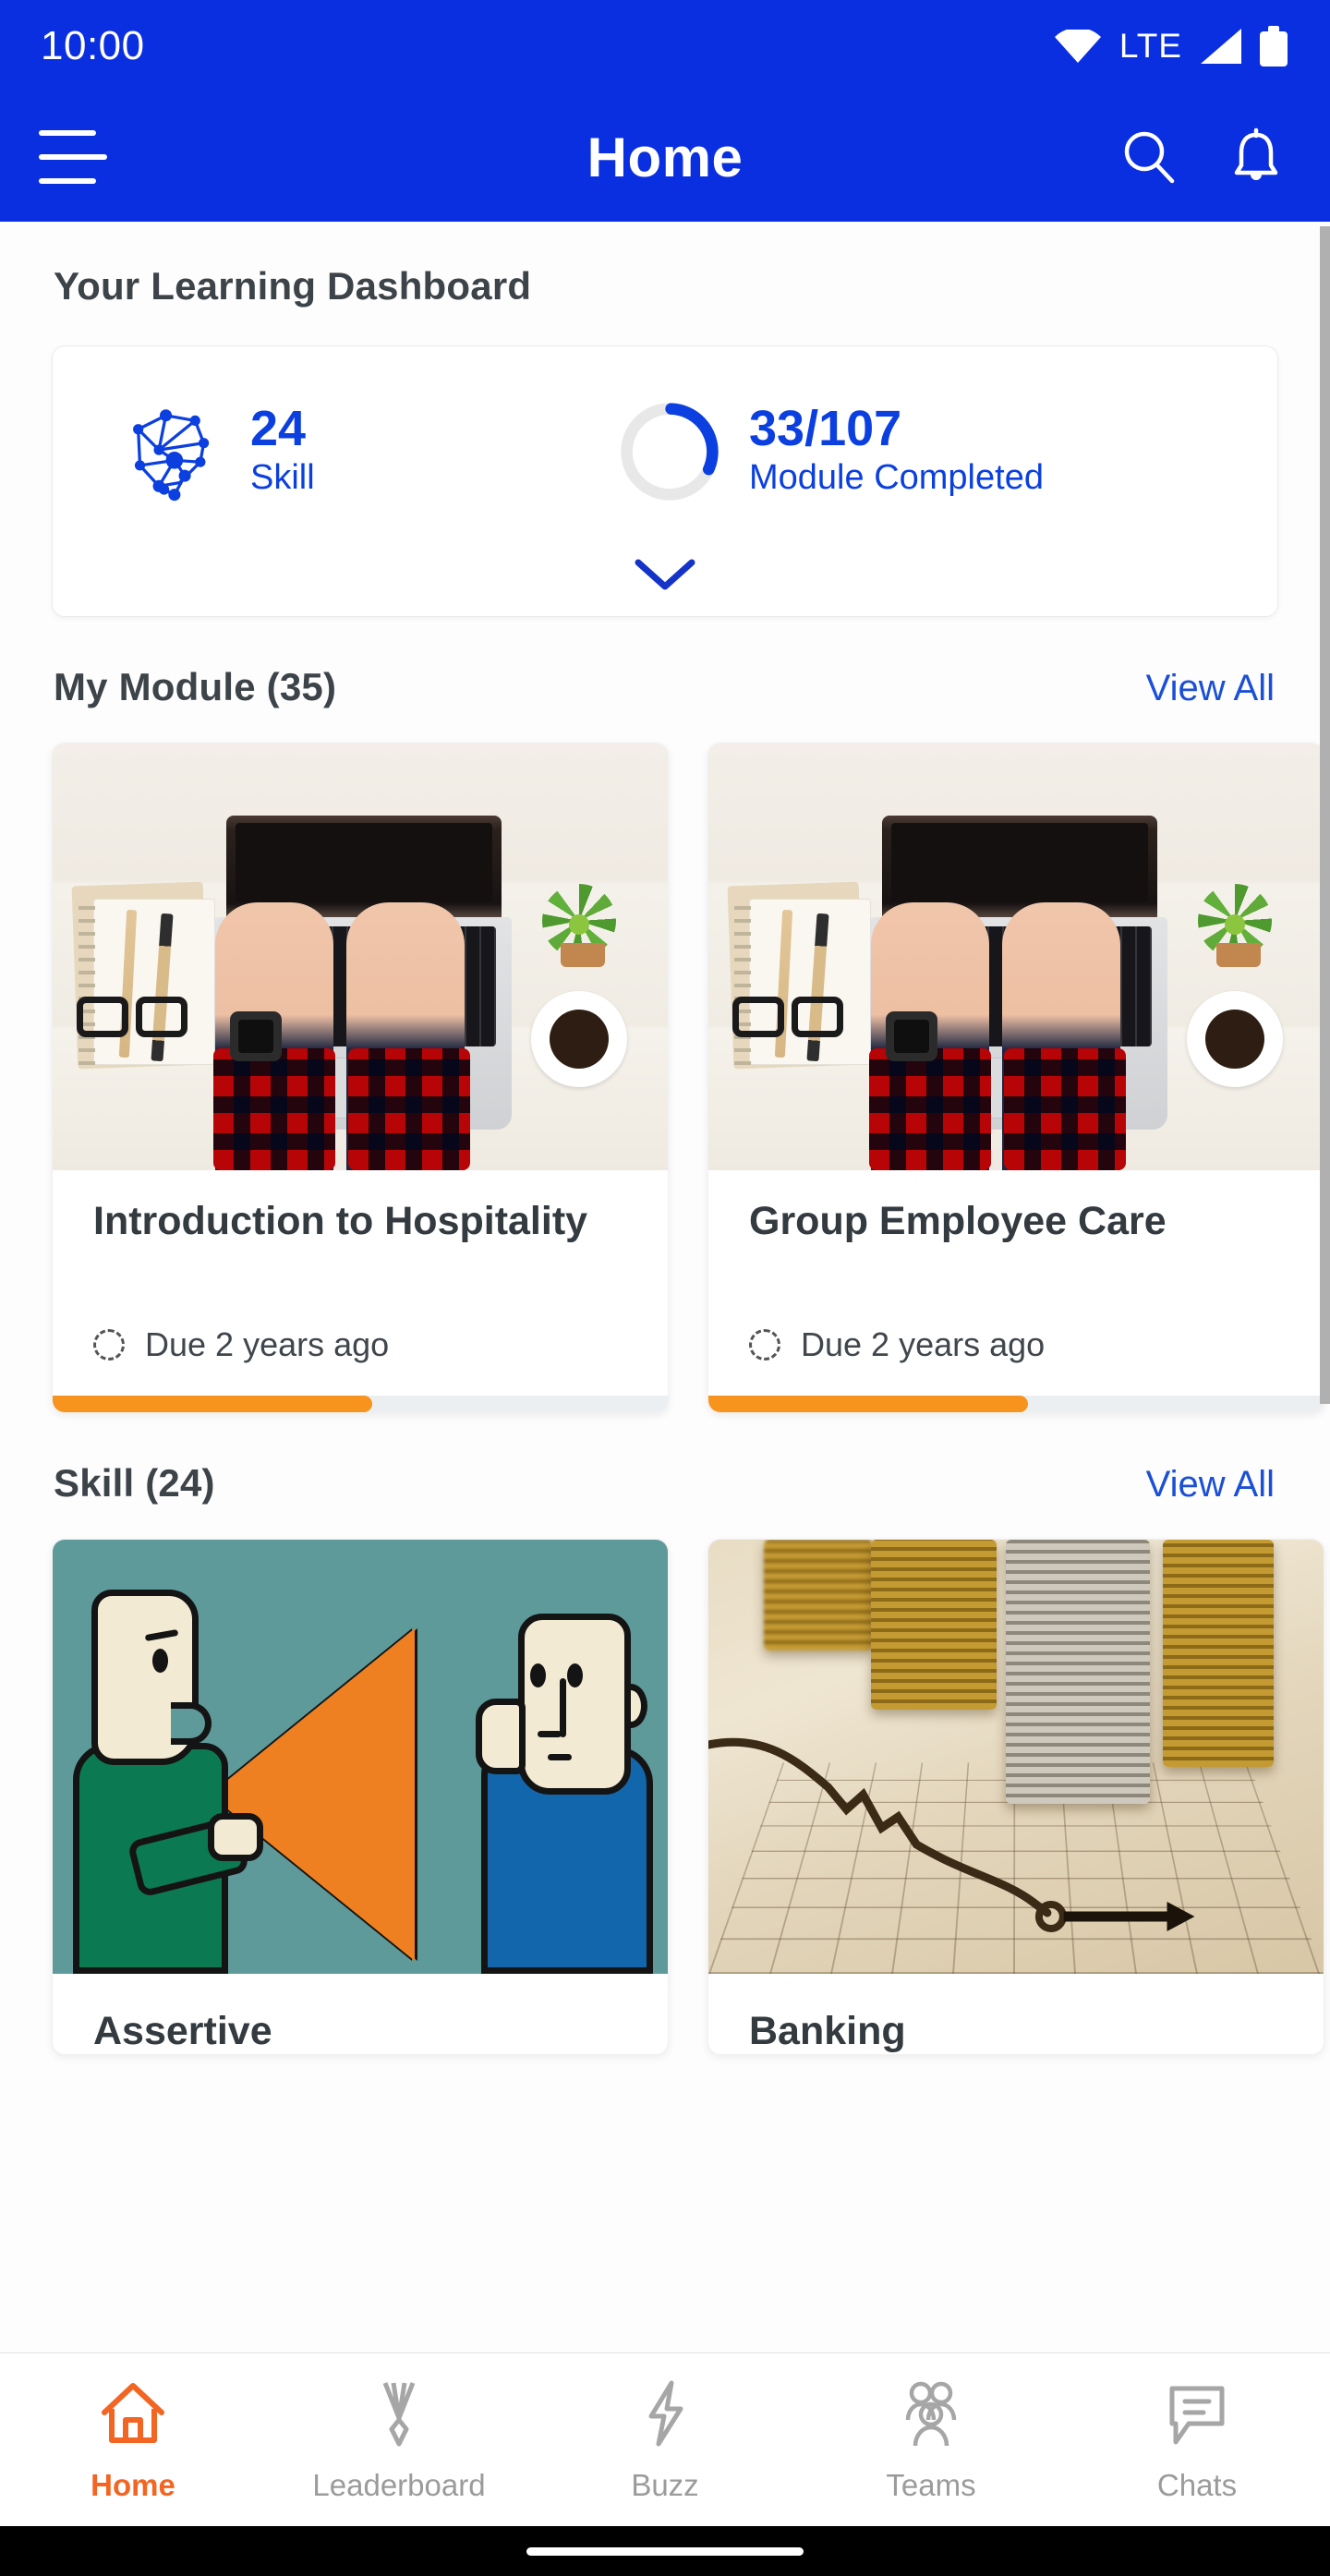 This screenshot has width=1330, height=2576. Describe the element at coordinates (1210, 688) in the screenshot. I see `my-module-view-all: View All` at that location.